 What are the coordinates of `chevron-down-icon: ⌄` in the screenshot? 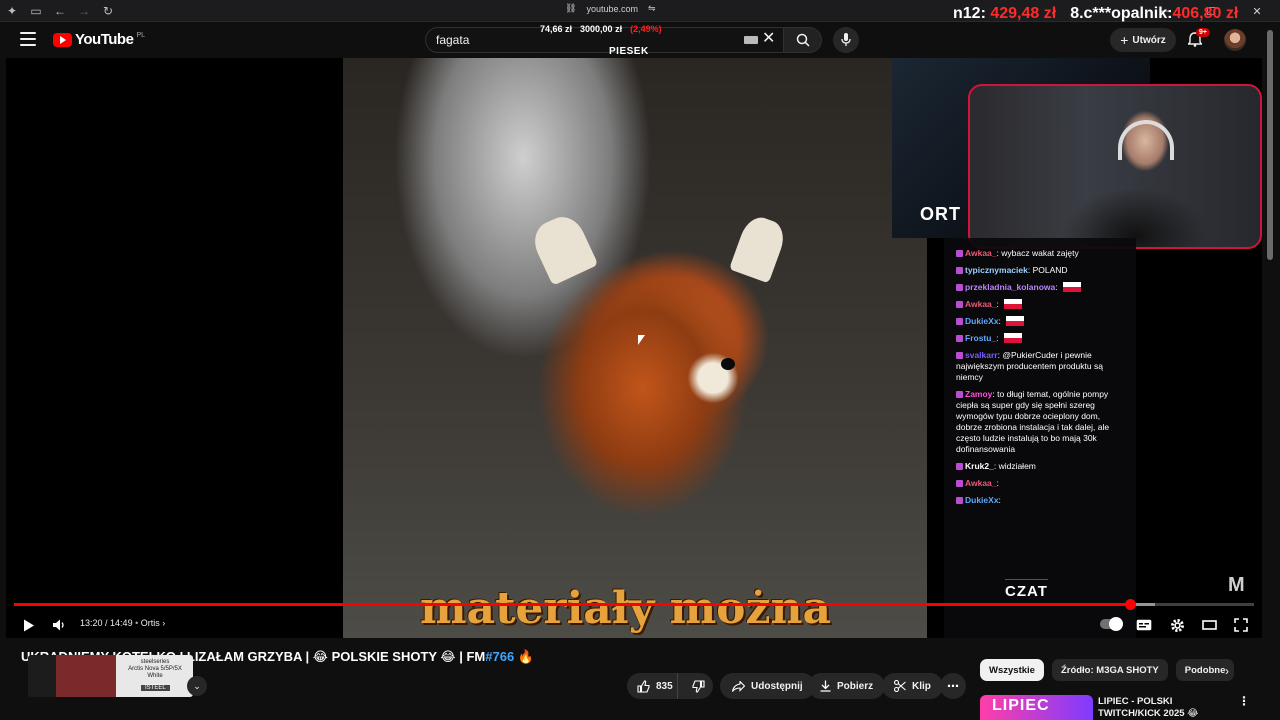 It's located at (197, 685).